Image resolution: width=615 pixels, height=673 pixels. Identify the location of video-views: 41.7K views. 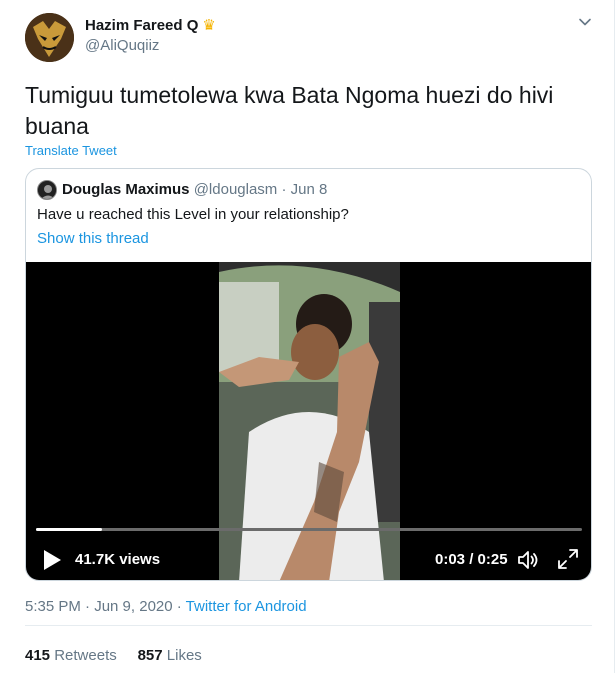
(118, 559).